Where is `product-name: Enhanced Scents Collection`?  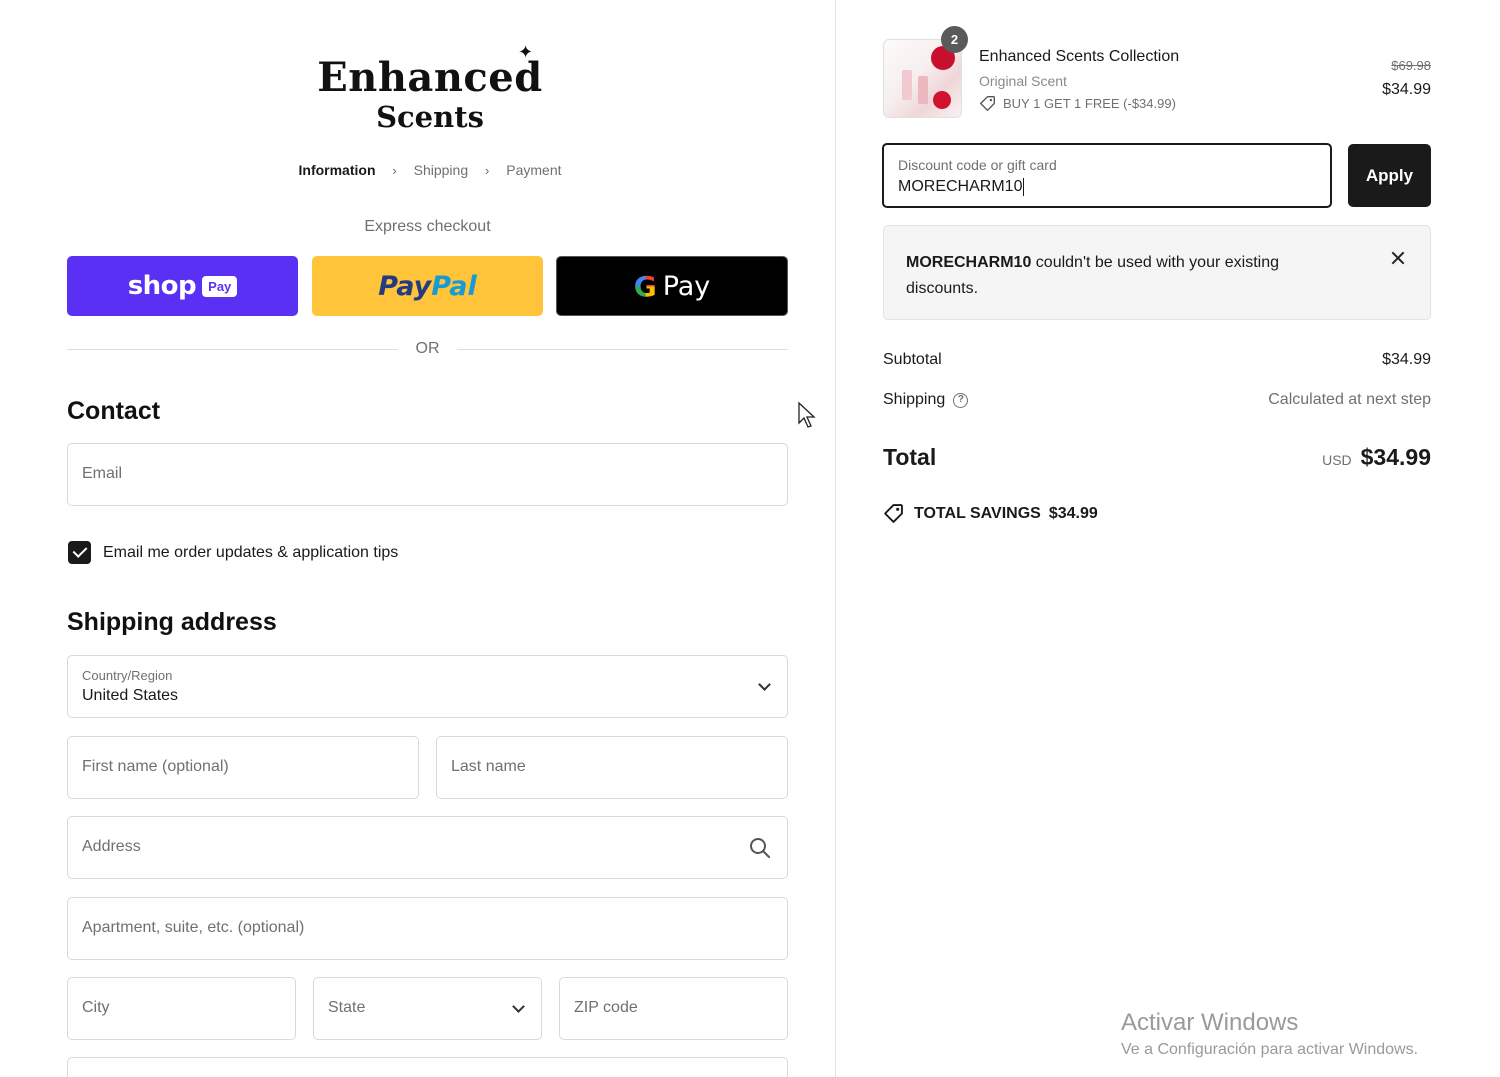
product-name: Enhanced Scents Collection is located at coordinates (1079, 56).